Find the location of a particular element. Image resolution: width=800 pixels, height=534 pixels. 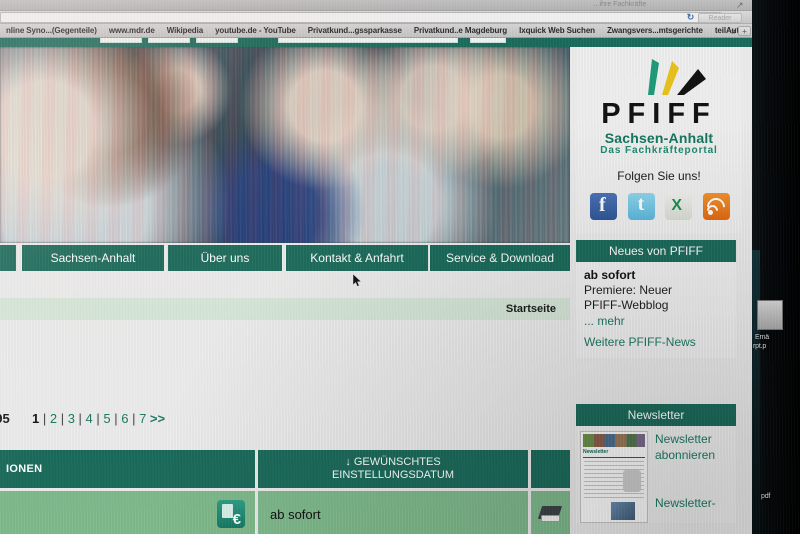

pfiff-tagline: Das Fachkräfteportal is located at coordinates (659, 150).